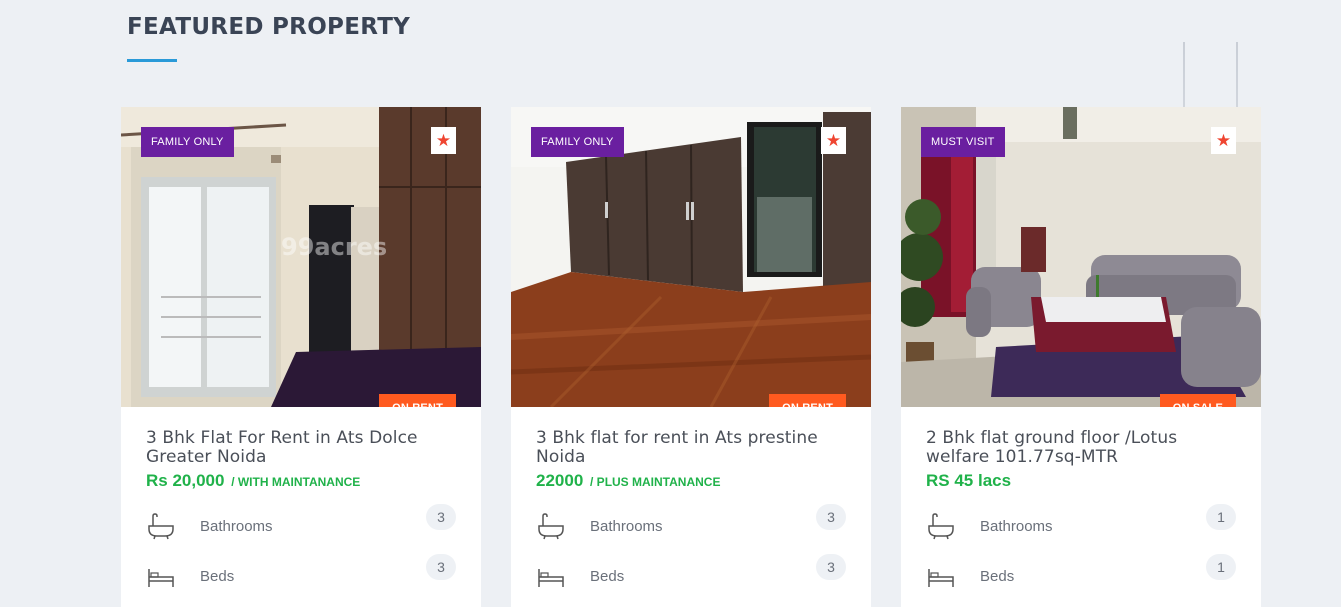 The width and height of the screenshot is (1341, 607). I want to click on property-price: Rs 20,000 / WITH MAINTANANCE, so click(301, 481).